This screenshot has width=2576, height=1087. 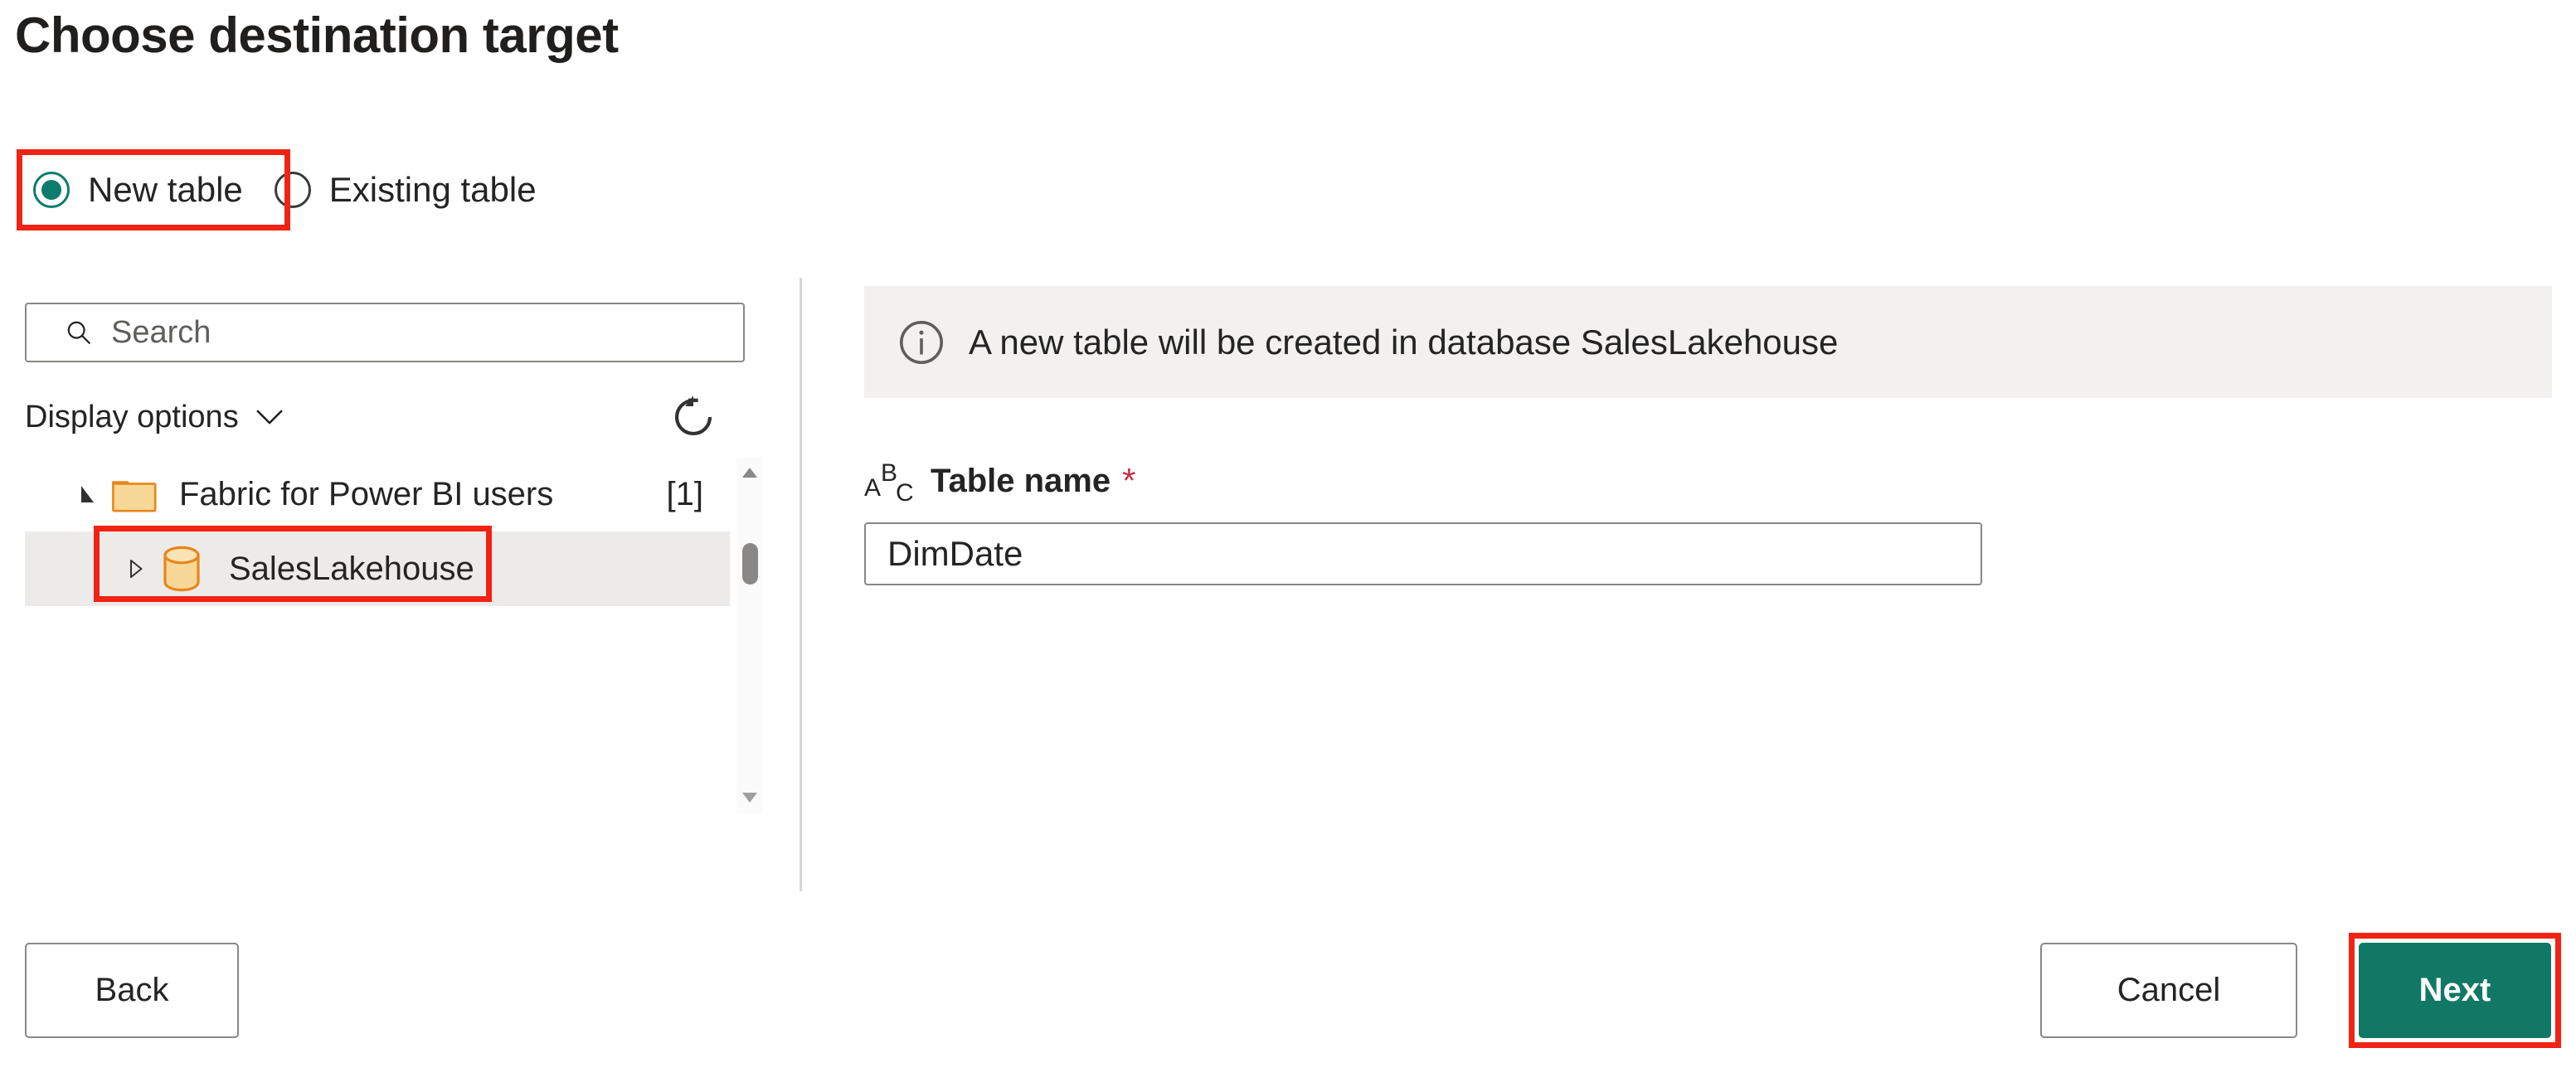 I want to click on radio-option-new-table: New table, so click(x=137, y=190).